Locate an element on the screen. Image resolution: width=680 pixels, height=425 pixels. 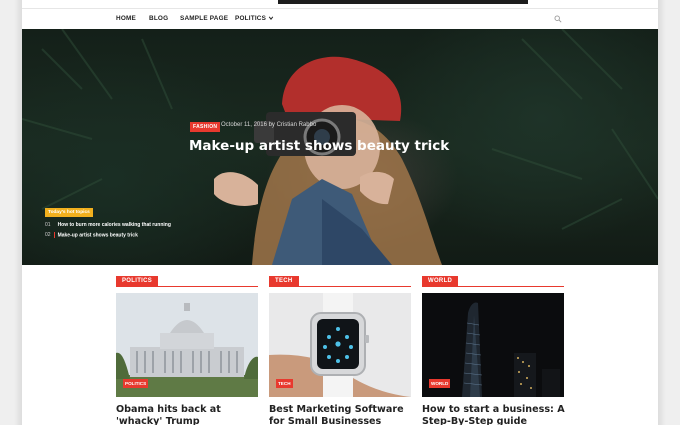
nav-sample-page: SAMPLE PAGE is located at coordinates (204, 18).